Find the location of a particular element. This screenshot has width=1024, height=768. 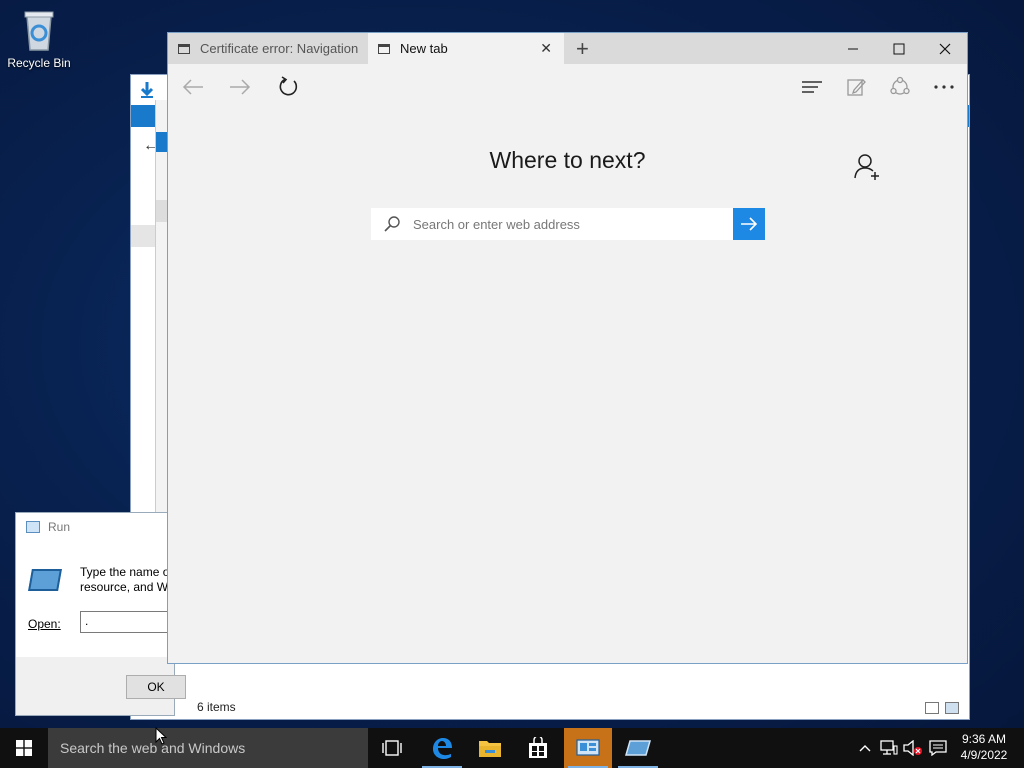

action-center-button is located at coordinates (938, 748).